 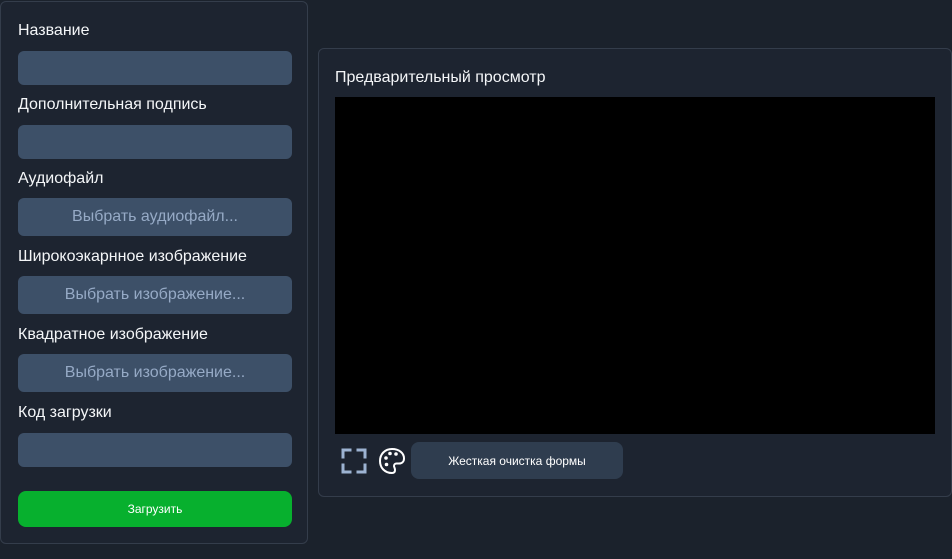 What do you see at coordinates (155, 450) in the screenshot?
I see `upload-code-input` at bounding box center [155, 450].